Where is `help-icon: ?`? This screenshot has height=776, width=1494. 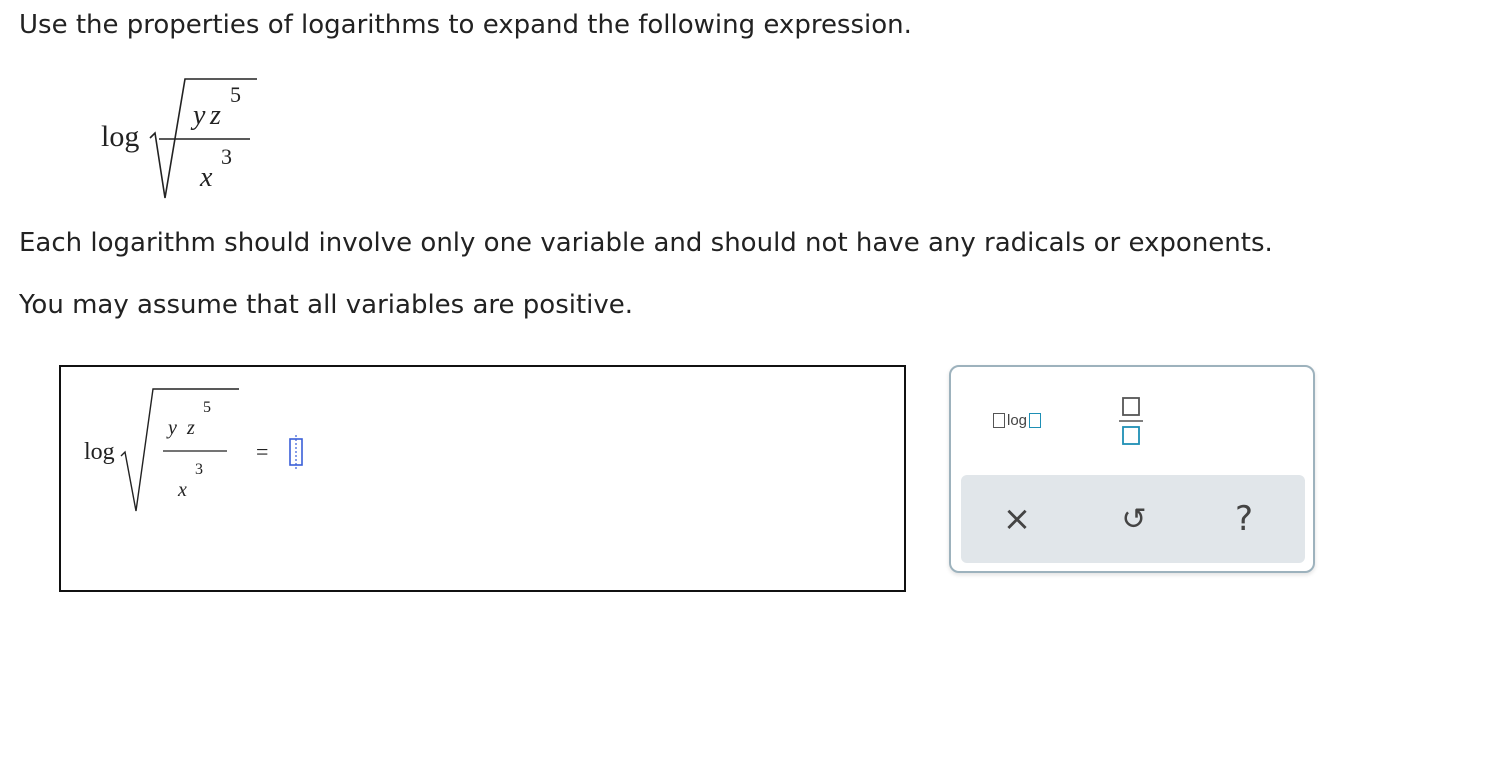 help-icon: ? is located at coordinates (1244, 519).